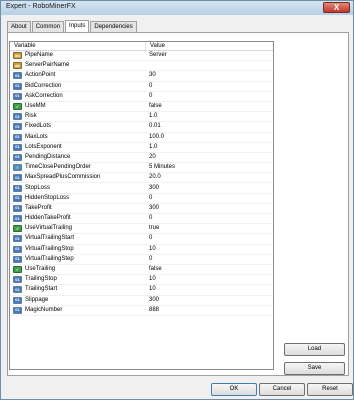  I want to click on bool-icon: ✓, so click(17, 270).